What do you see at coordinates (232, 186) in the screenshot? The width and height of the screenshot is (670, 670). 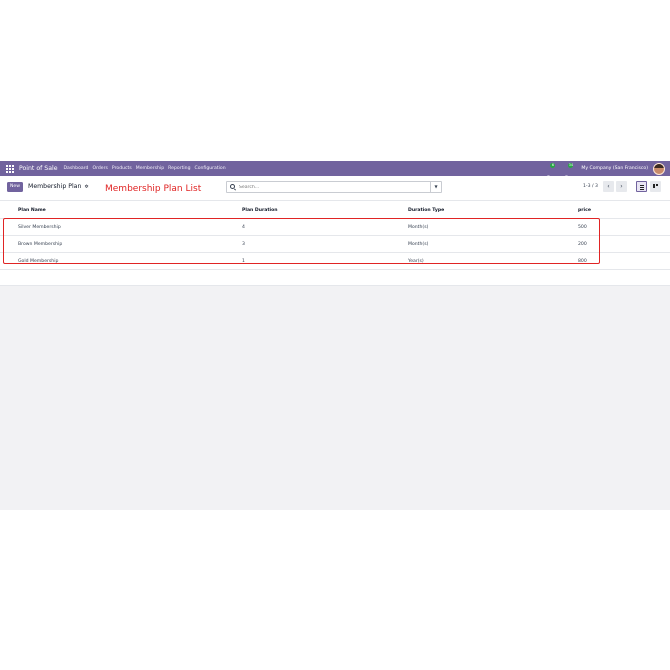 I see `search-icon` at bounding box center [232, 186].